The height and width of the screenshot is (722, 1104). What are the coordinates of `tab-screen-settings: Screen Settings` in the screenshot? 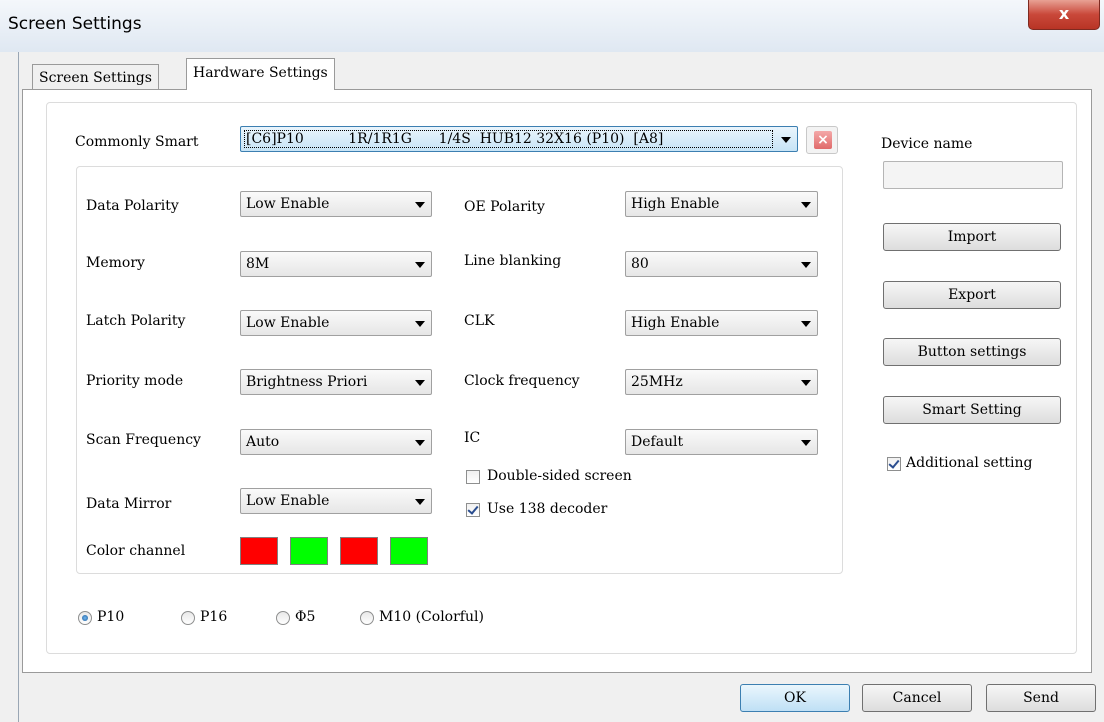 It's located at (95, 77).